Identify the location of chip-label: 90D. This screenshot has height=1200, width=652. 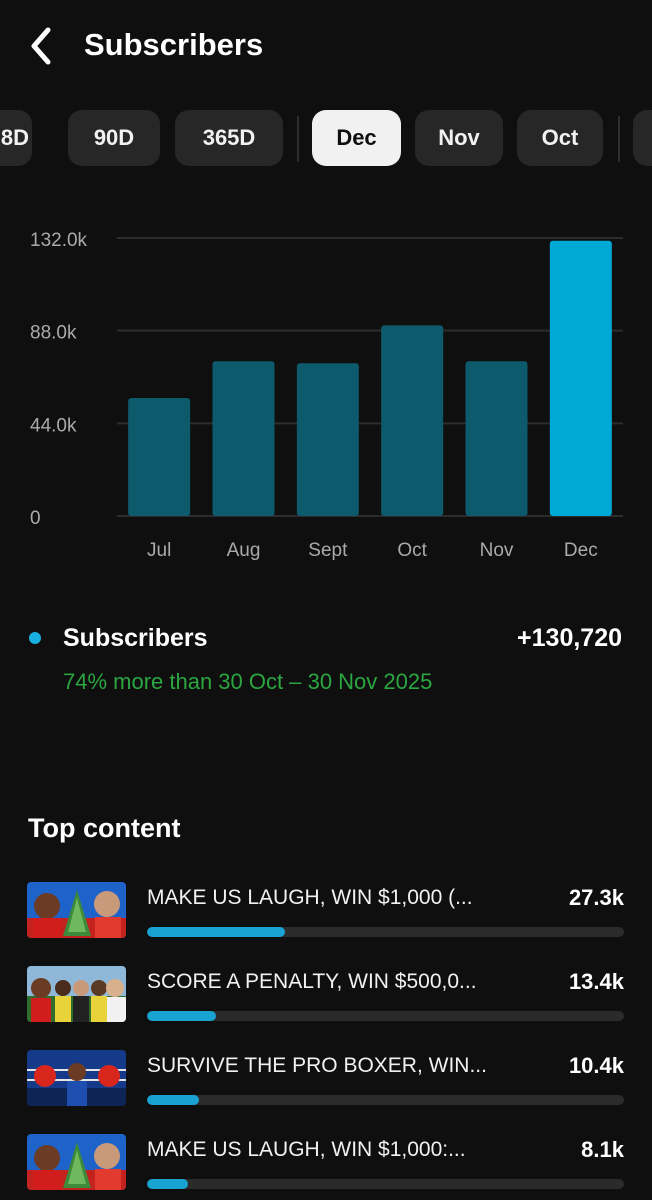
(114, 137).